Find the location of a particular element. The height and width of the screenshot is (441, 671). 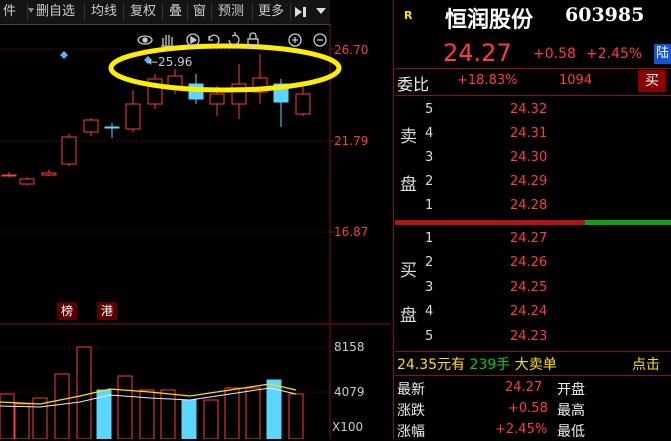

adjust-button: 复权 is located at coordinates (145, 12).